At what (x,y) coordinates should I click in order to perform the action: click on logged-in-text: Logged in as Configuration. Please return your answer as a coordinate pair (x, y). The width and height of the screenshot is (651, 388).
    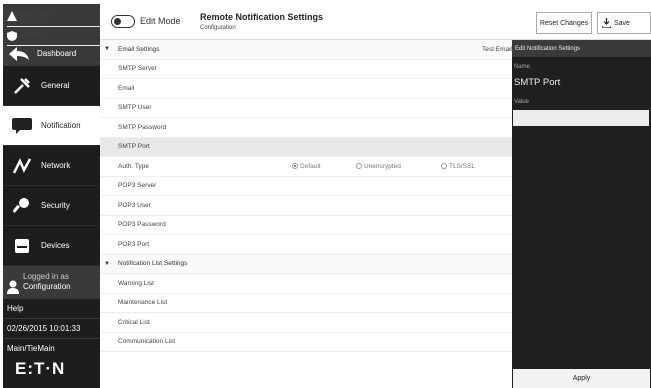
    Looking at the image, I should click on (47, 282).